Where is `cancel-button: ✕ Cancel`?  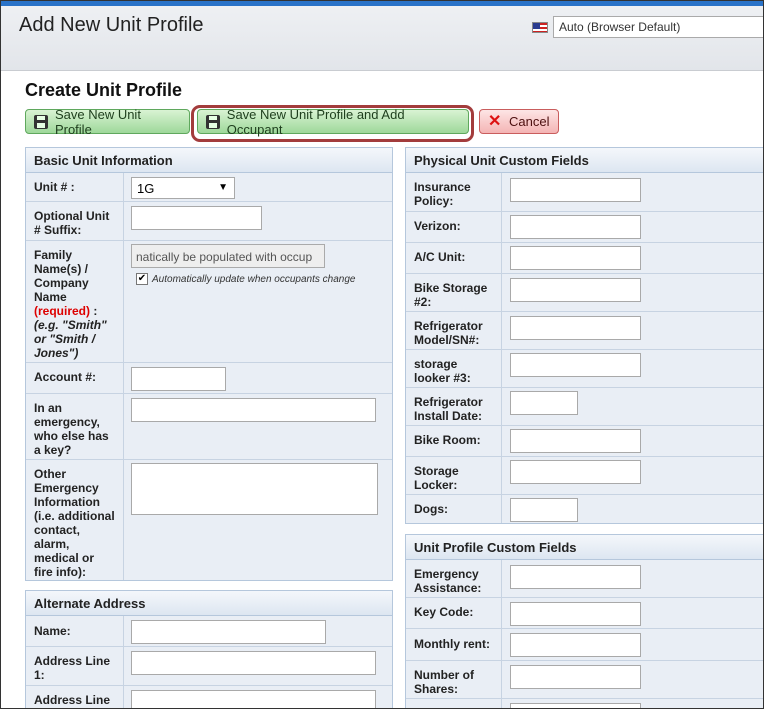 cancel-button: ✕ Cancel is located at coordinates (519, 121).